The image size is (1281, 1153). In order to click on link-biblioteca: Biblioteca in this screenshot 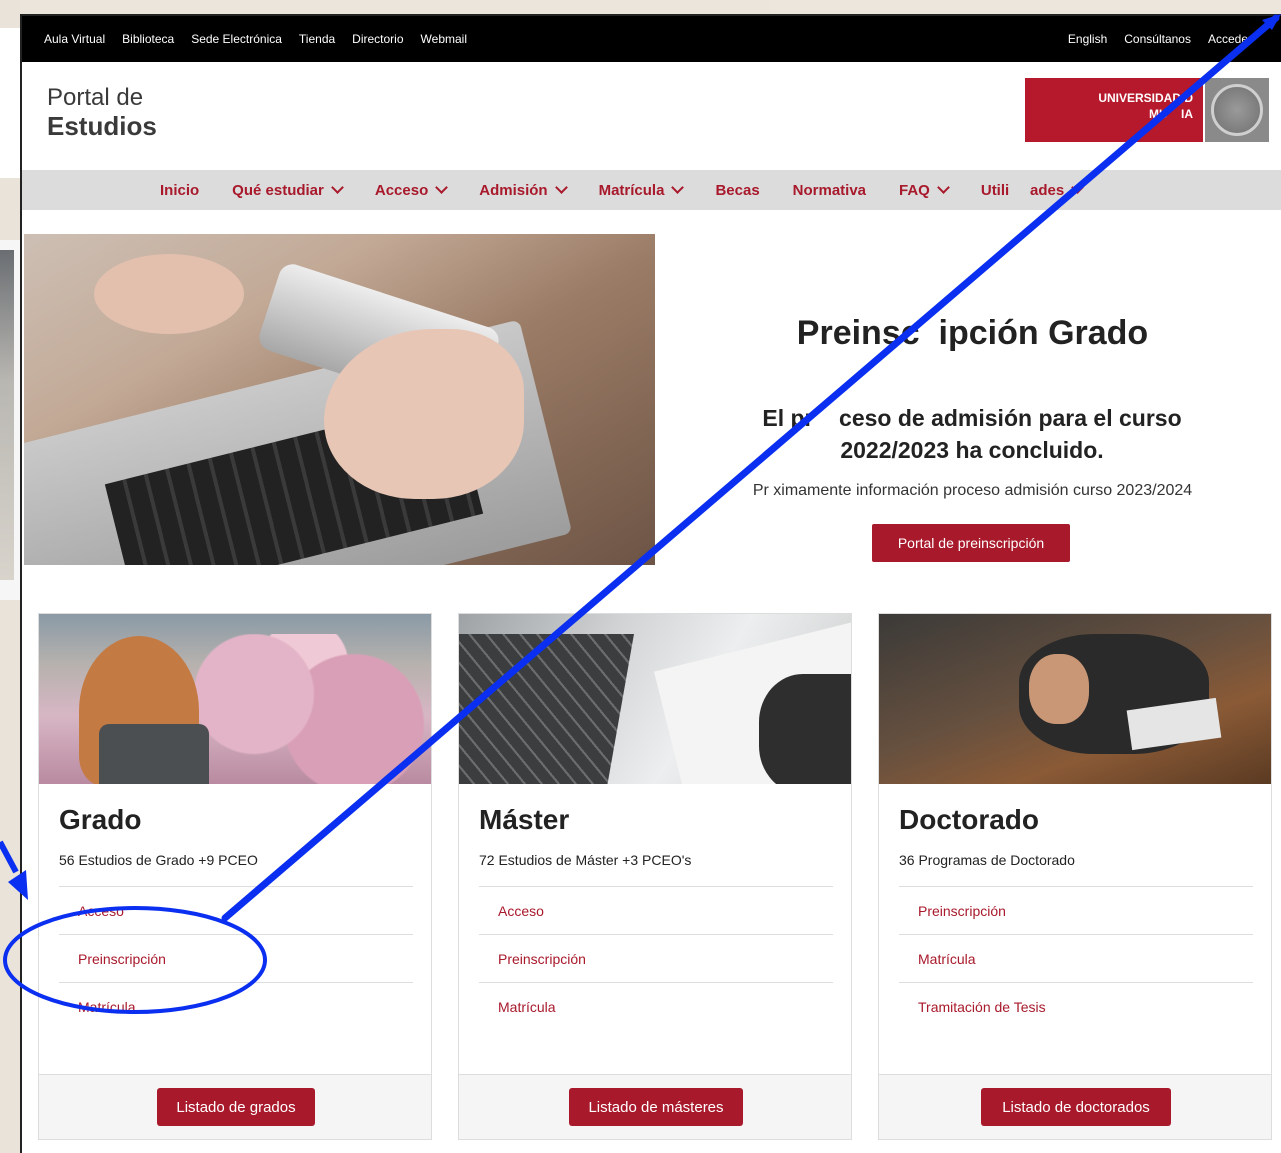, I will do `click(148, 39)`.